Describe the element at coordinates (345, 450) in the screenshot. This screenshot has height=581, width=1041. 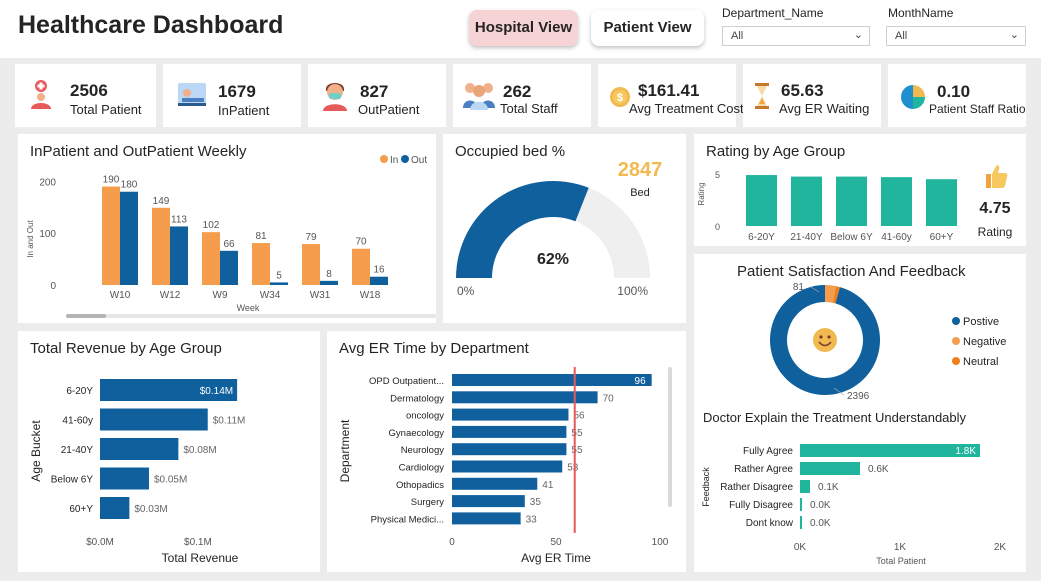
I see `y-axis-title: Department` at that location.